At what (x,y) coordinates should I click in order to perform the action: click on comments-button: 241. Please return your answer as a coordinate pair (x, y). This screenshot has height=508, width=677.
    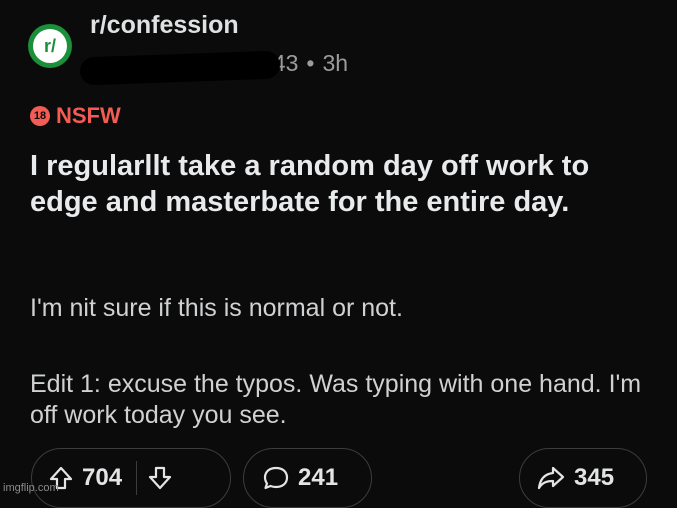
    Looking at the image, I should click on (307, 478).